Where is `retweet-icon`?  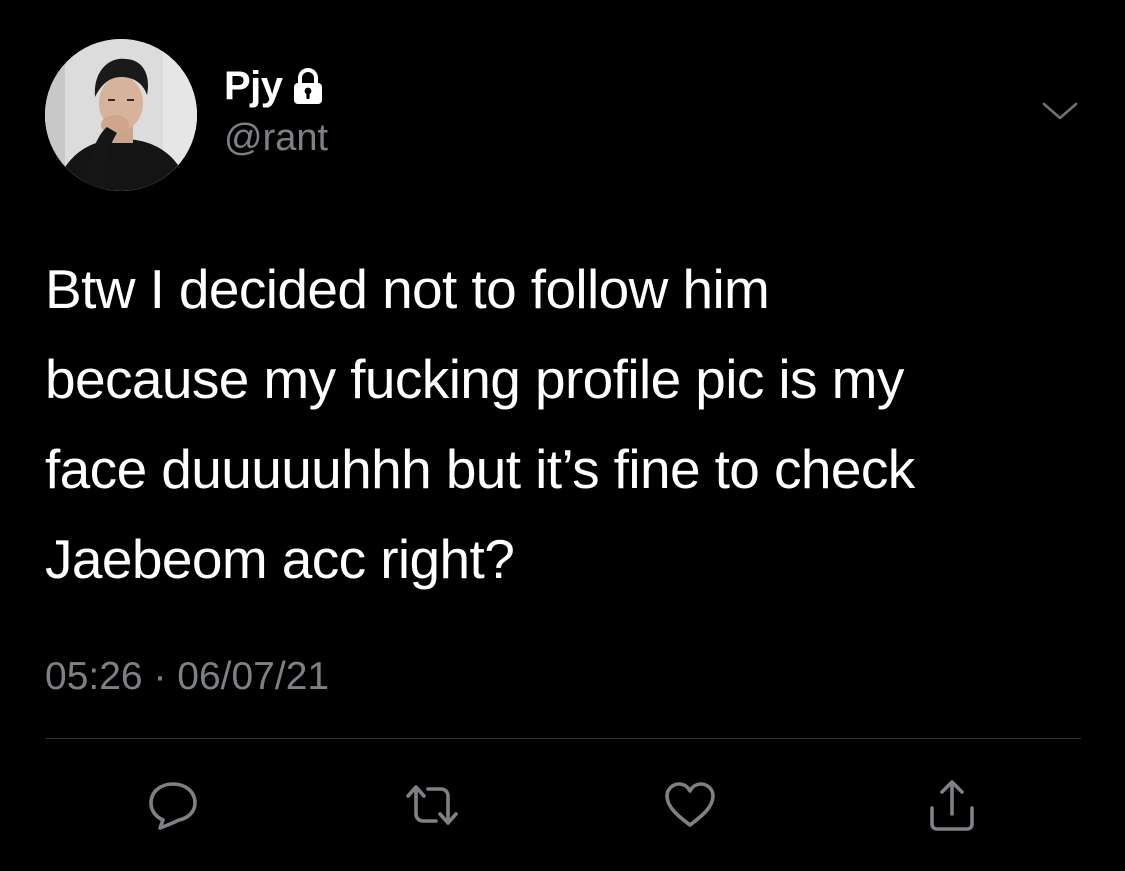
retweet-icon is located at coordinates (432, 805).